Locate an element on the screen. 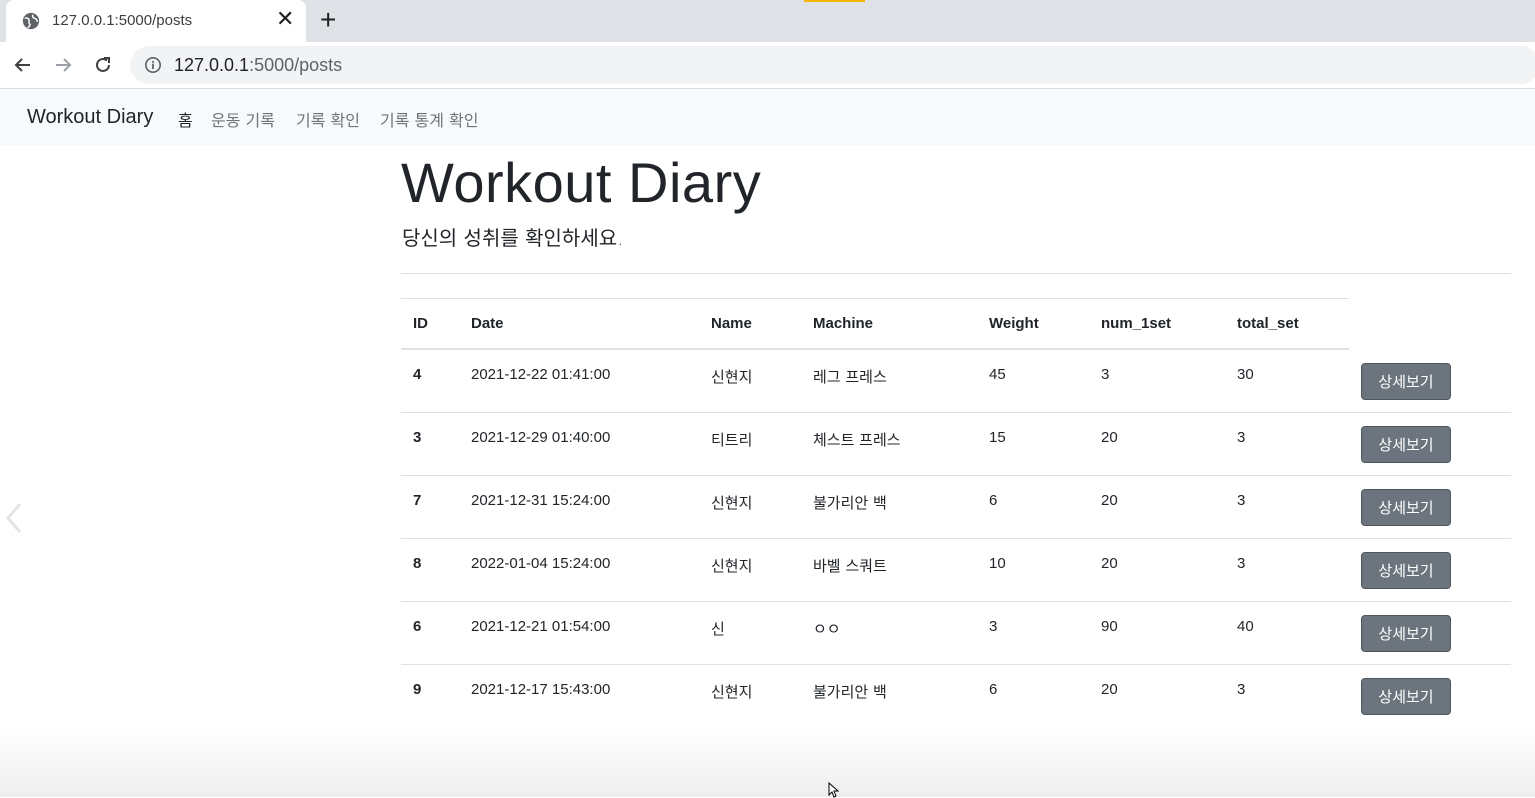 This screenshot has width=1535, height=798. cell-id: 6 is located at coordinates (417, 626).